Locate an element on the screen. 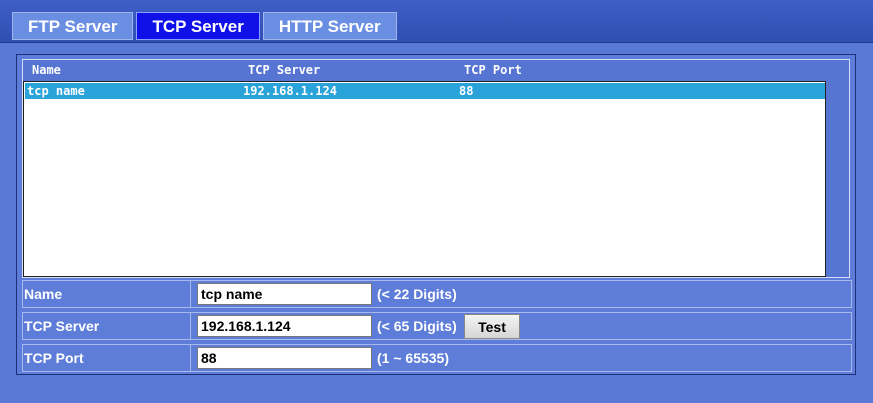  test-button: Test is located at coordinates (492, 326).